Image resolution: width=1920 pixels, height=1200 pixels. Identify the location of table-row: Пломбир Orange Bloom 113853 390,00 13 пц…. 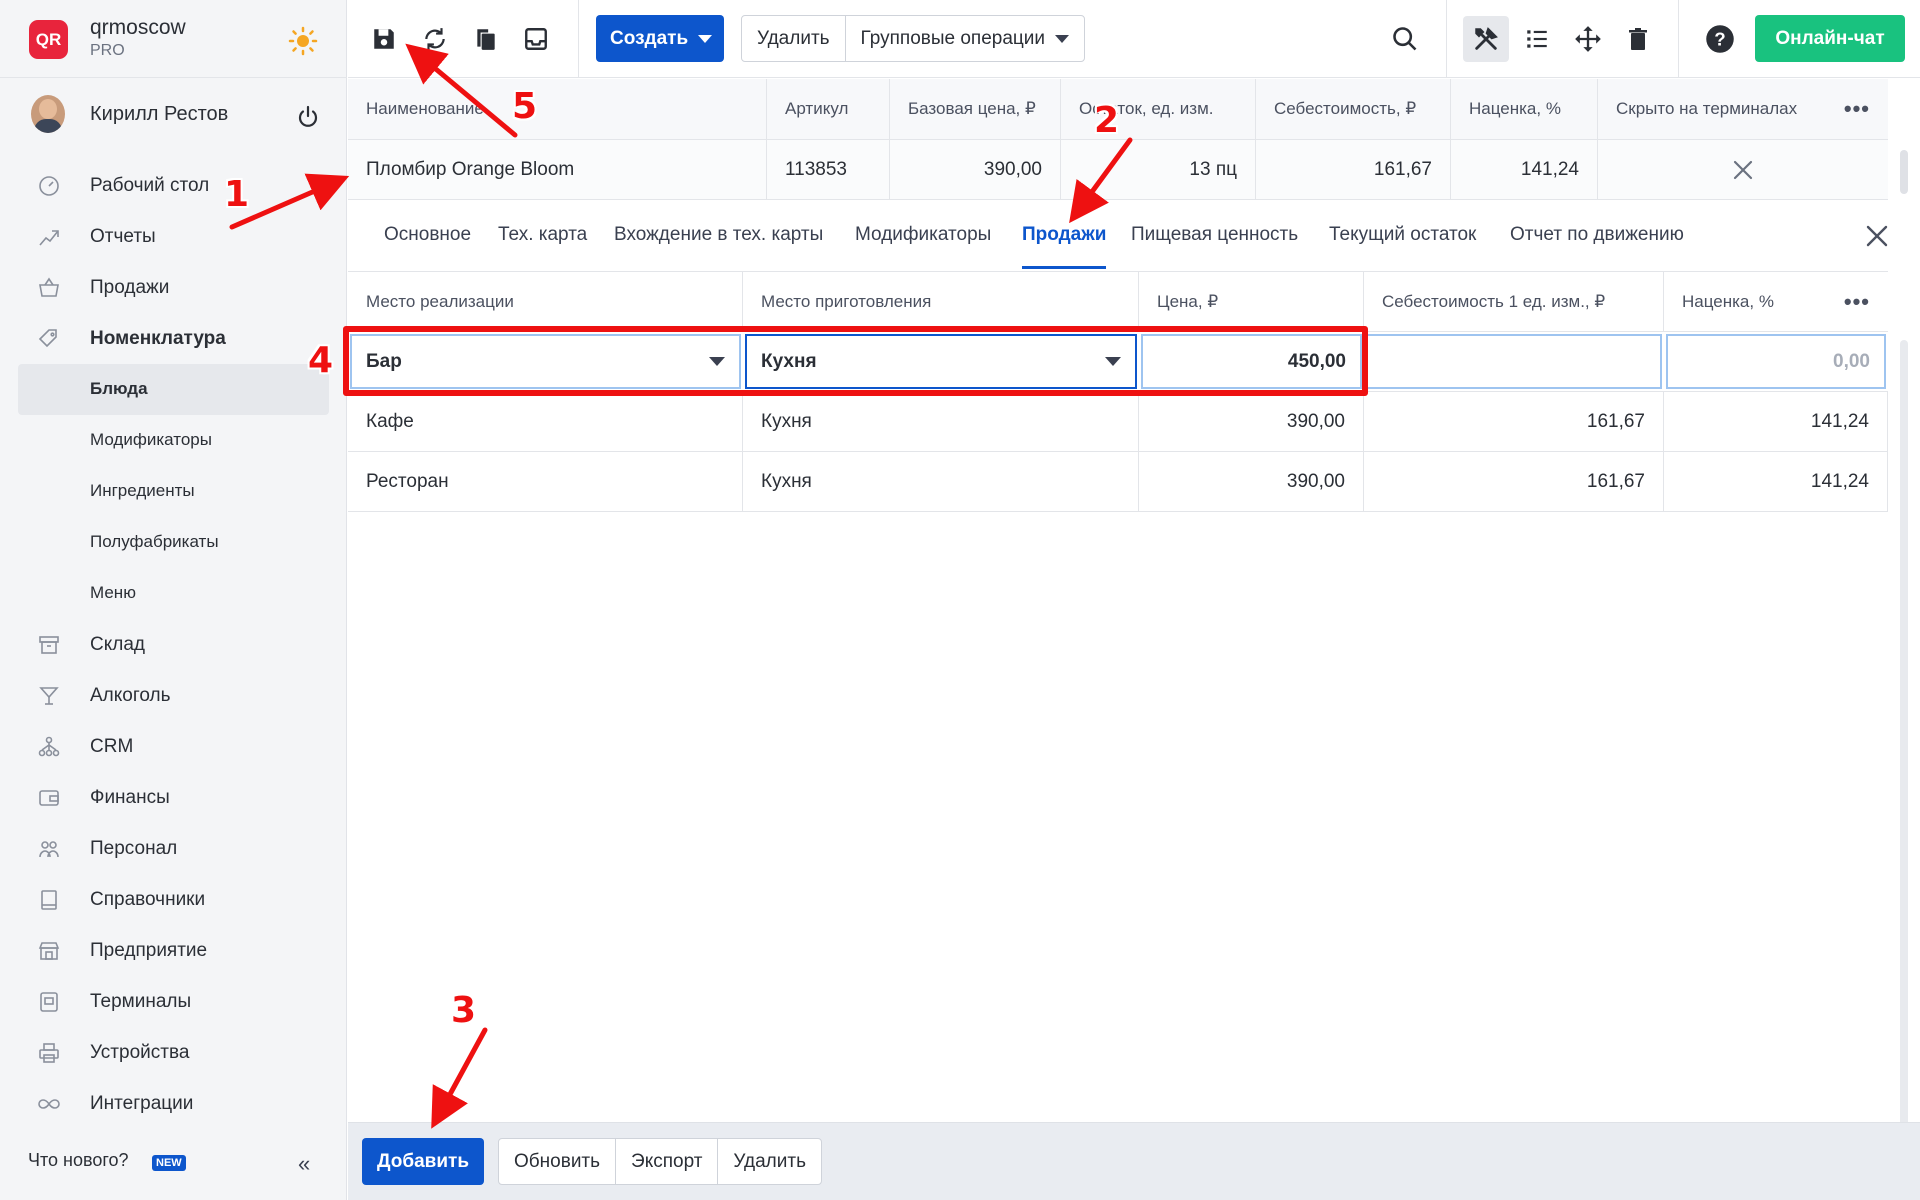
(1118, 170).